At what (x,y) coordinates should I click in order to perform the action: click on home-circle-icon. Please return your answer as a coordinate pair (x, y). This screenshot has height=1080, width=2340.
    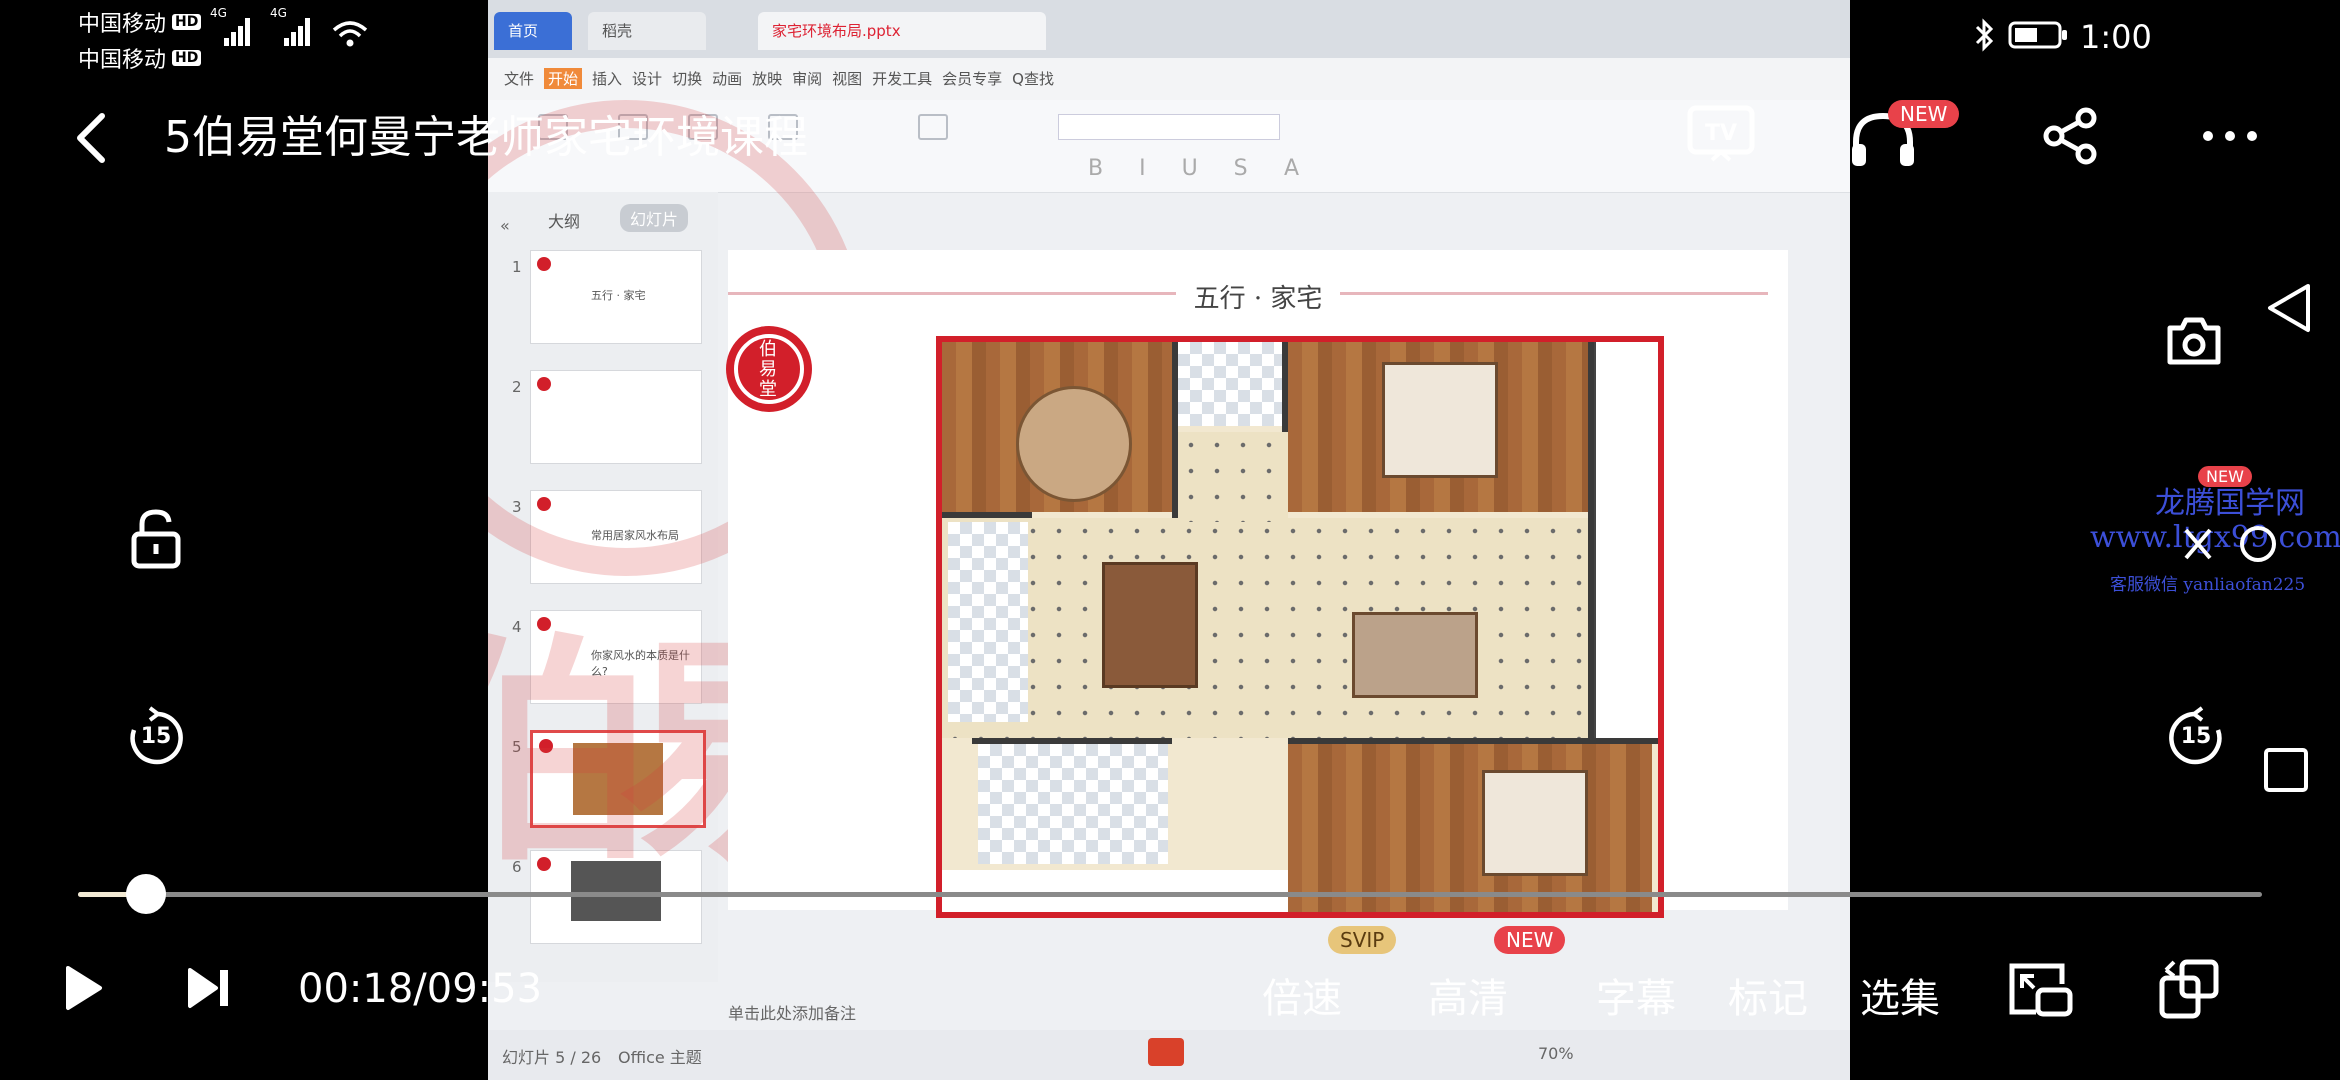
    Looking at the image, I should click on (2230, 546).